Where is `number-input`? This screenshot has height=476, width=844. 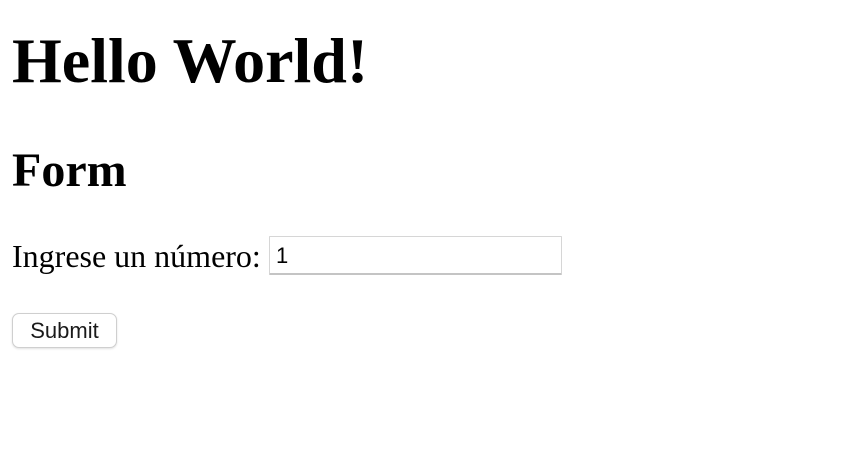
number-input is located at coordinates (415, 255).